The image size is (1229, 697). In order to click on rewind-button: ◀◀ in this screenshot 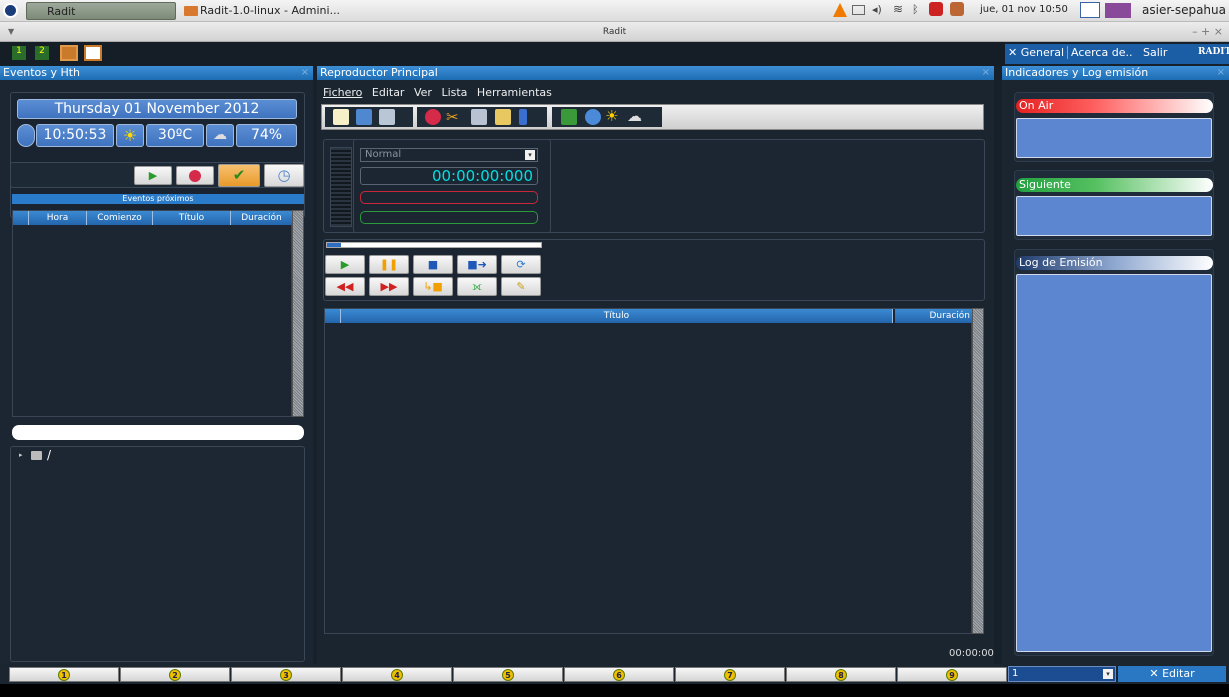, I will do `click(345, 286)`.